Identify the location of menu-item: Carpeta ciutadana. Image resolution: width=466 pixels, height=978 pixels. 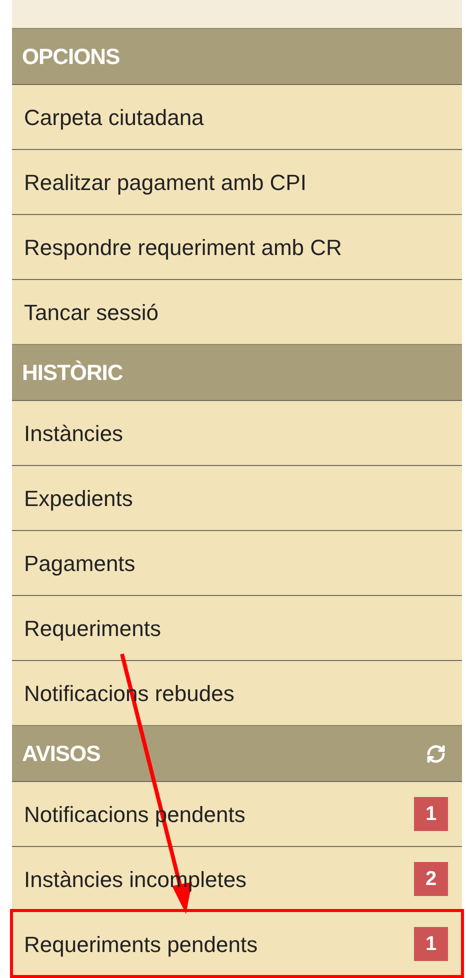
(237, 116).